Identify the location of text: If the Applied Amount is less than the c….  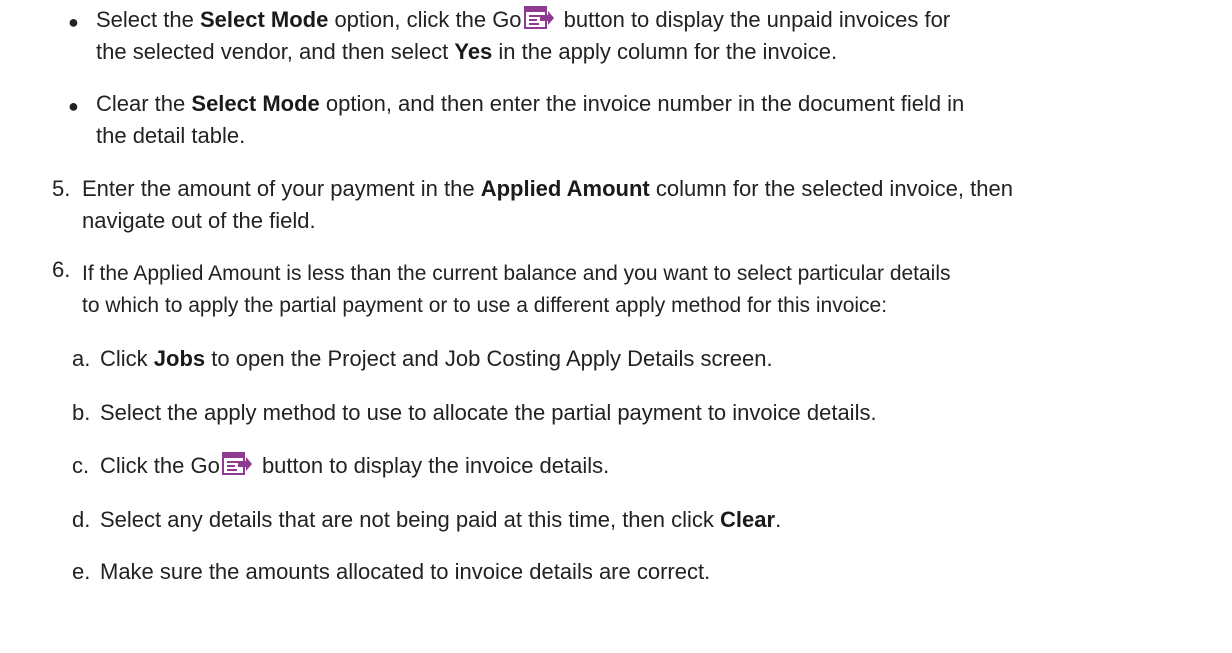
(516, 273).